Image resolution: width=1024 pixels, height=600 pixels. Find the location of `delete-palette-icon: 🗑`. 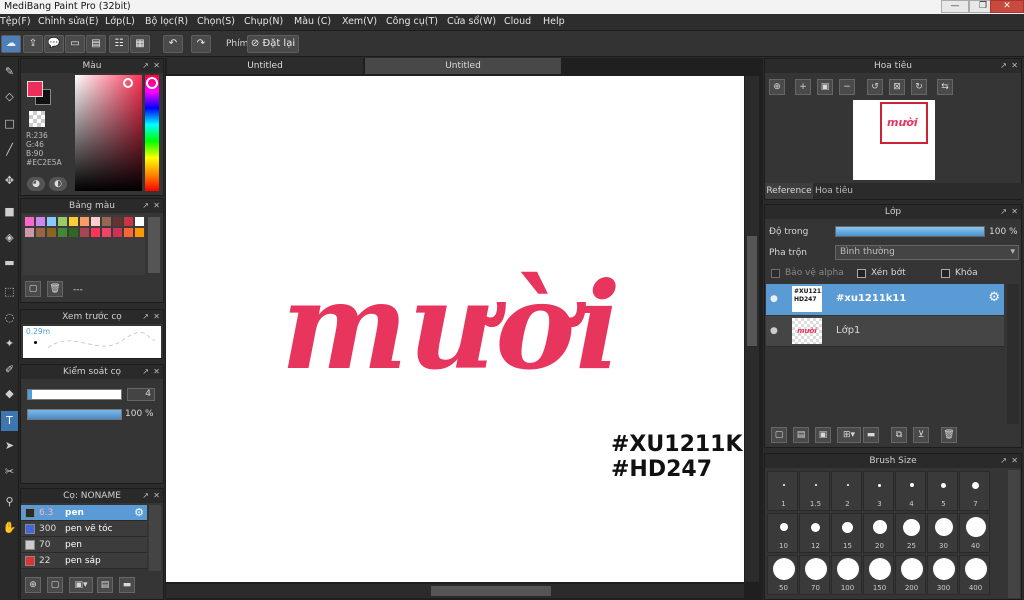

delete-palette-icon: 🗑 is located at coordinates (55, 289).